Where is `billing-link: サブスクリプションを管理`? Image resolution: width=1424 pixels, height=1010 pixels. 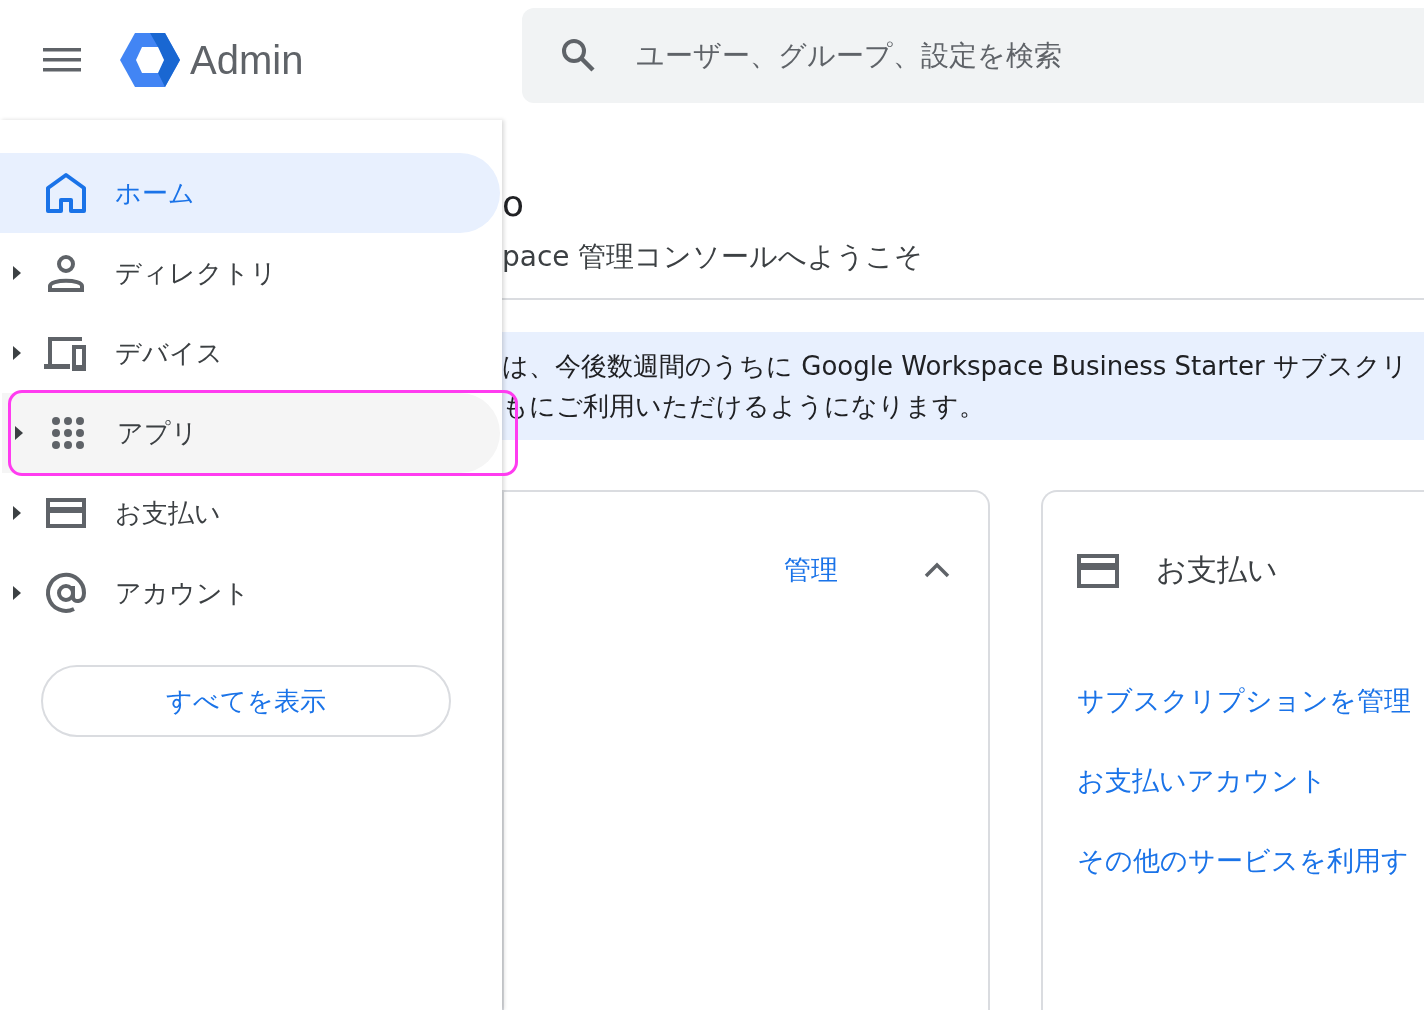 billing-link: サブスクリプションを管理 is located at coordinates (1250, 701).